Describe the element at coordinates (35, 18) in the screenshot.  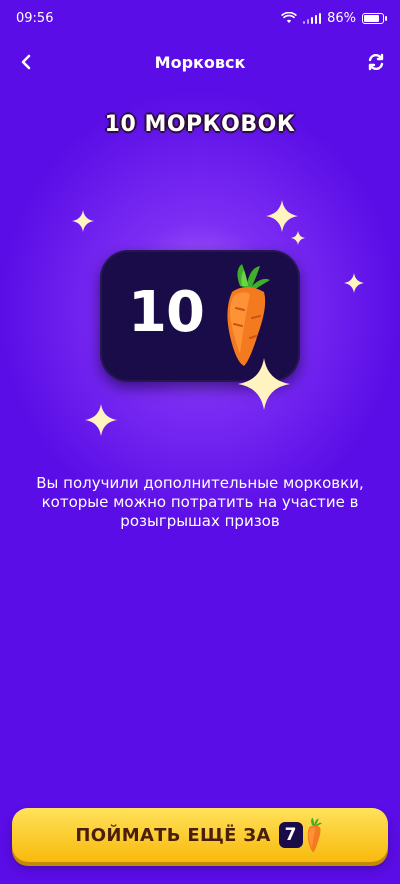
I see `status-time: 09:56` at that location.